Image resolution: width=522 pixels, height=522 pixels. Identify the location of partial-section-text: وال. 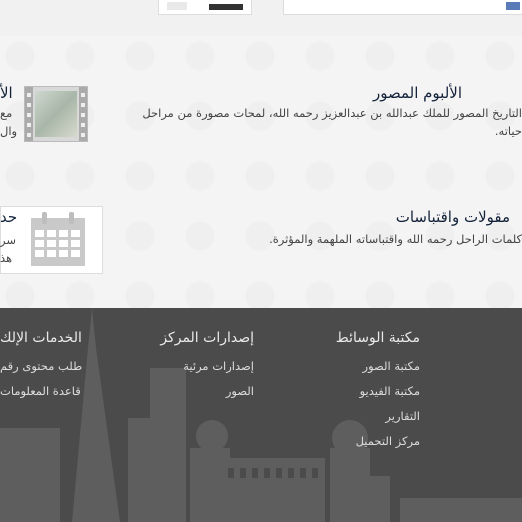
(9, 131).